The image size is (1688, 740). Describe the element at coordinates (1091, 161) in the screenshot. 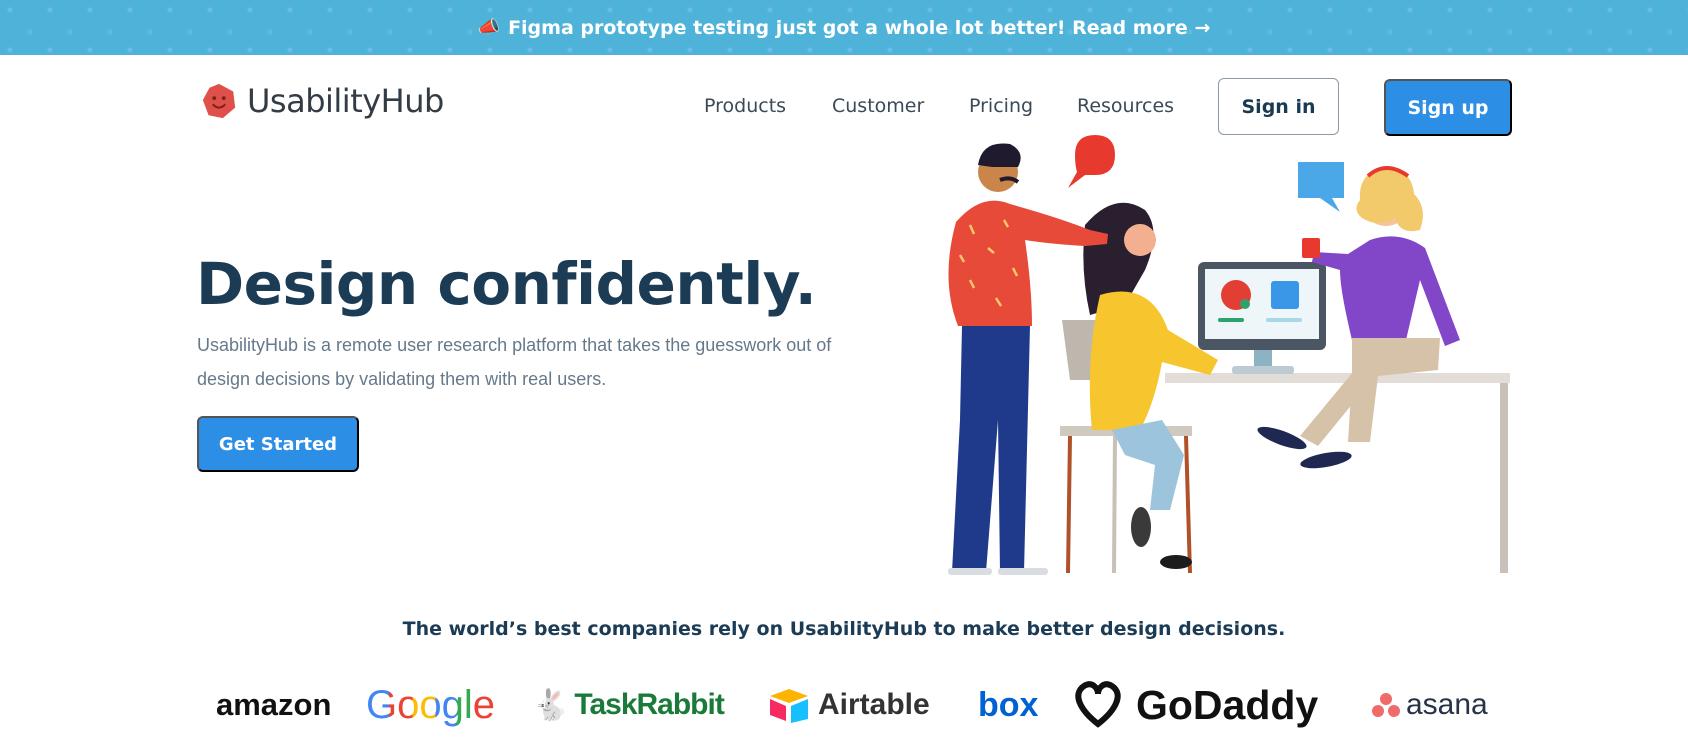

I see `red-speech-bubble` at that location.